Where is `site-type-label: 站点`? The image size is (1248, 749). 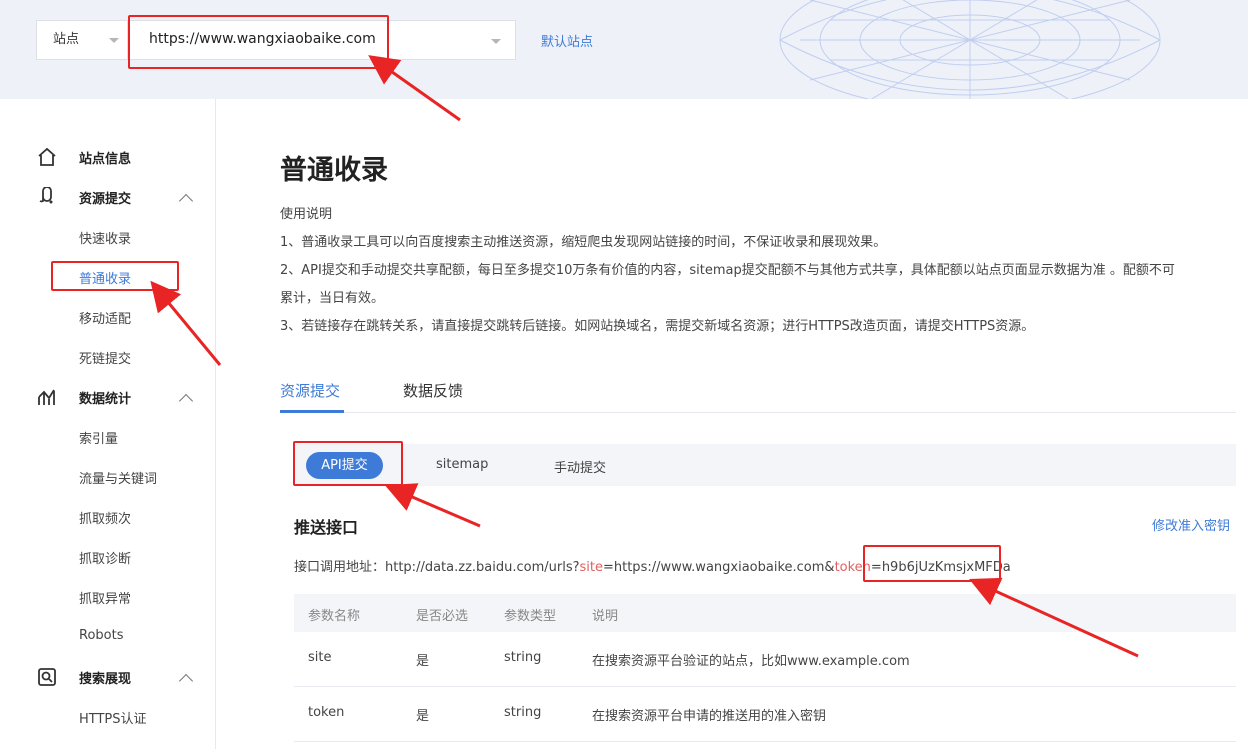
site-type-label: 站点 is located at coordinates (66, 39).